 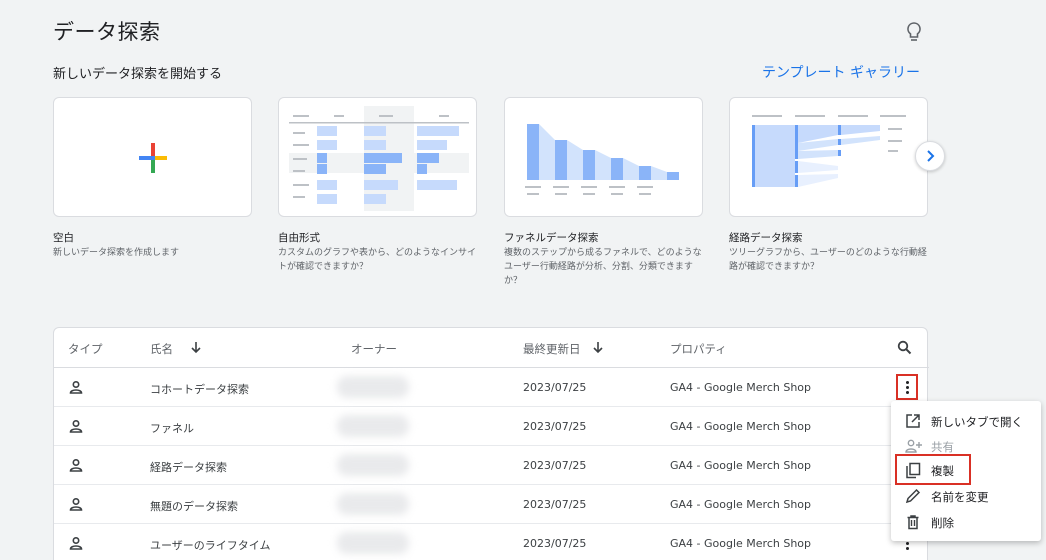 What do you see at coordinates (377, 260) in the screenshot?
I see `template-desc-freeform: カスタムのグラフや表から、どのようなインサイトが確認できますか？` at bounding box center [377, 260].